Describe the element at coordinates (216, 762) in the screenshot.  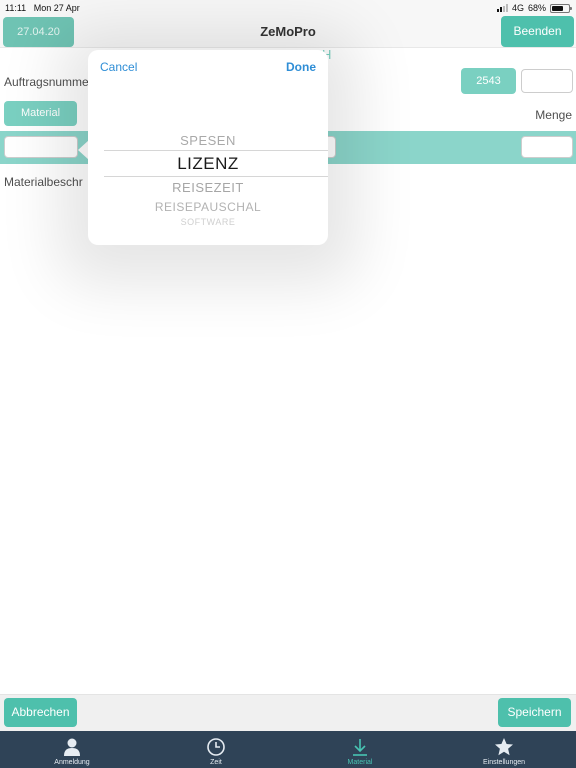
I see `tab-label: Zeit` at that location.